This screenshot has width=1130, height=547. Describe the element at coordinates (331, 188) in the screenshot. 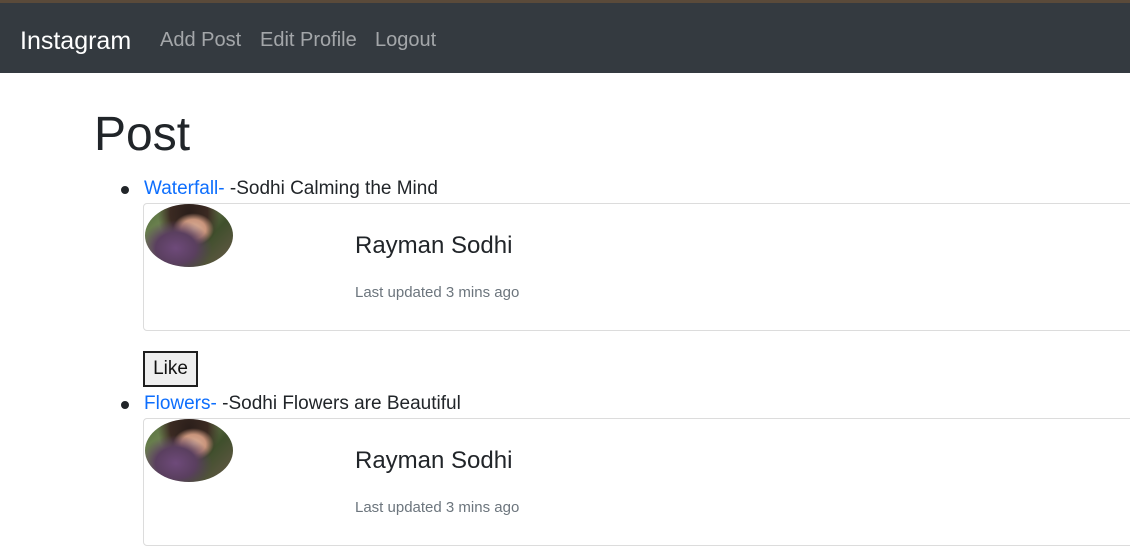

I see `post-description: -Sodhi Calming the Mind` at that location.